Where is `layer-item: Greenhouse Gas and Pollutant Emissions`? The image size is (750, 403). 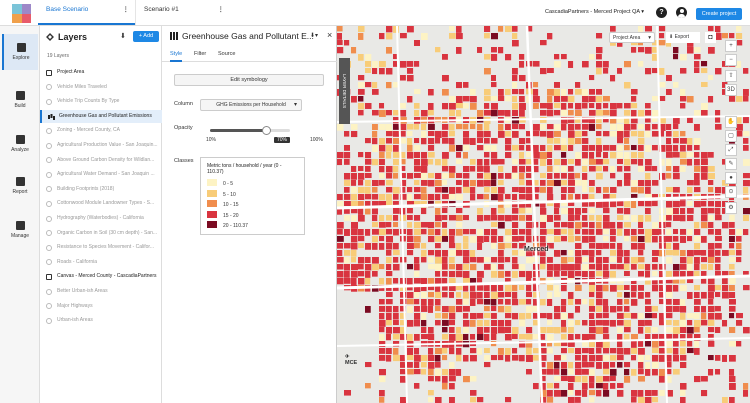
layer-item: Greenhouse Gas and Pollutant Emissions is located at coordinates (101, 116).